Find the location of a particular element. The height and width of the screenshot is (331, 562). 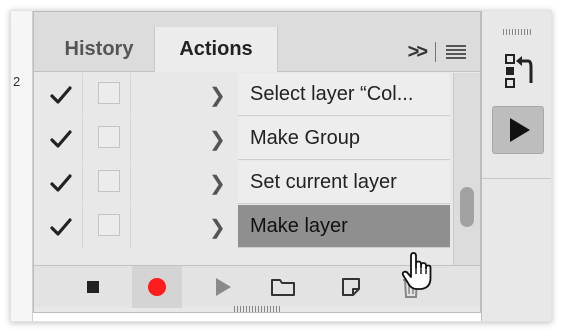

dock-grip is located at coordinates (518, 32).